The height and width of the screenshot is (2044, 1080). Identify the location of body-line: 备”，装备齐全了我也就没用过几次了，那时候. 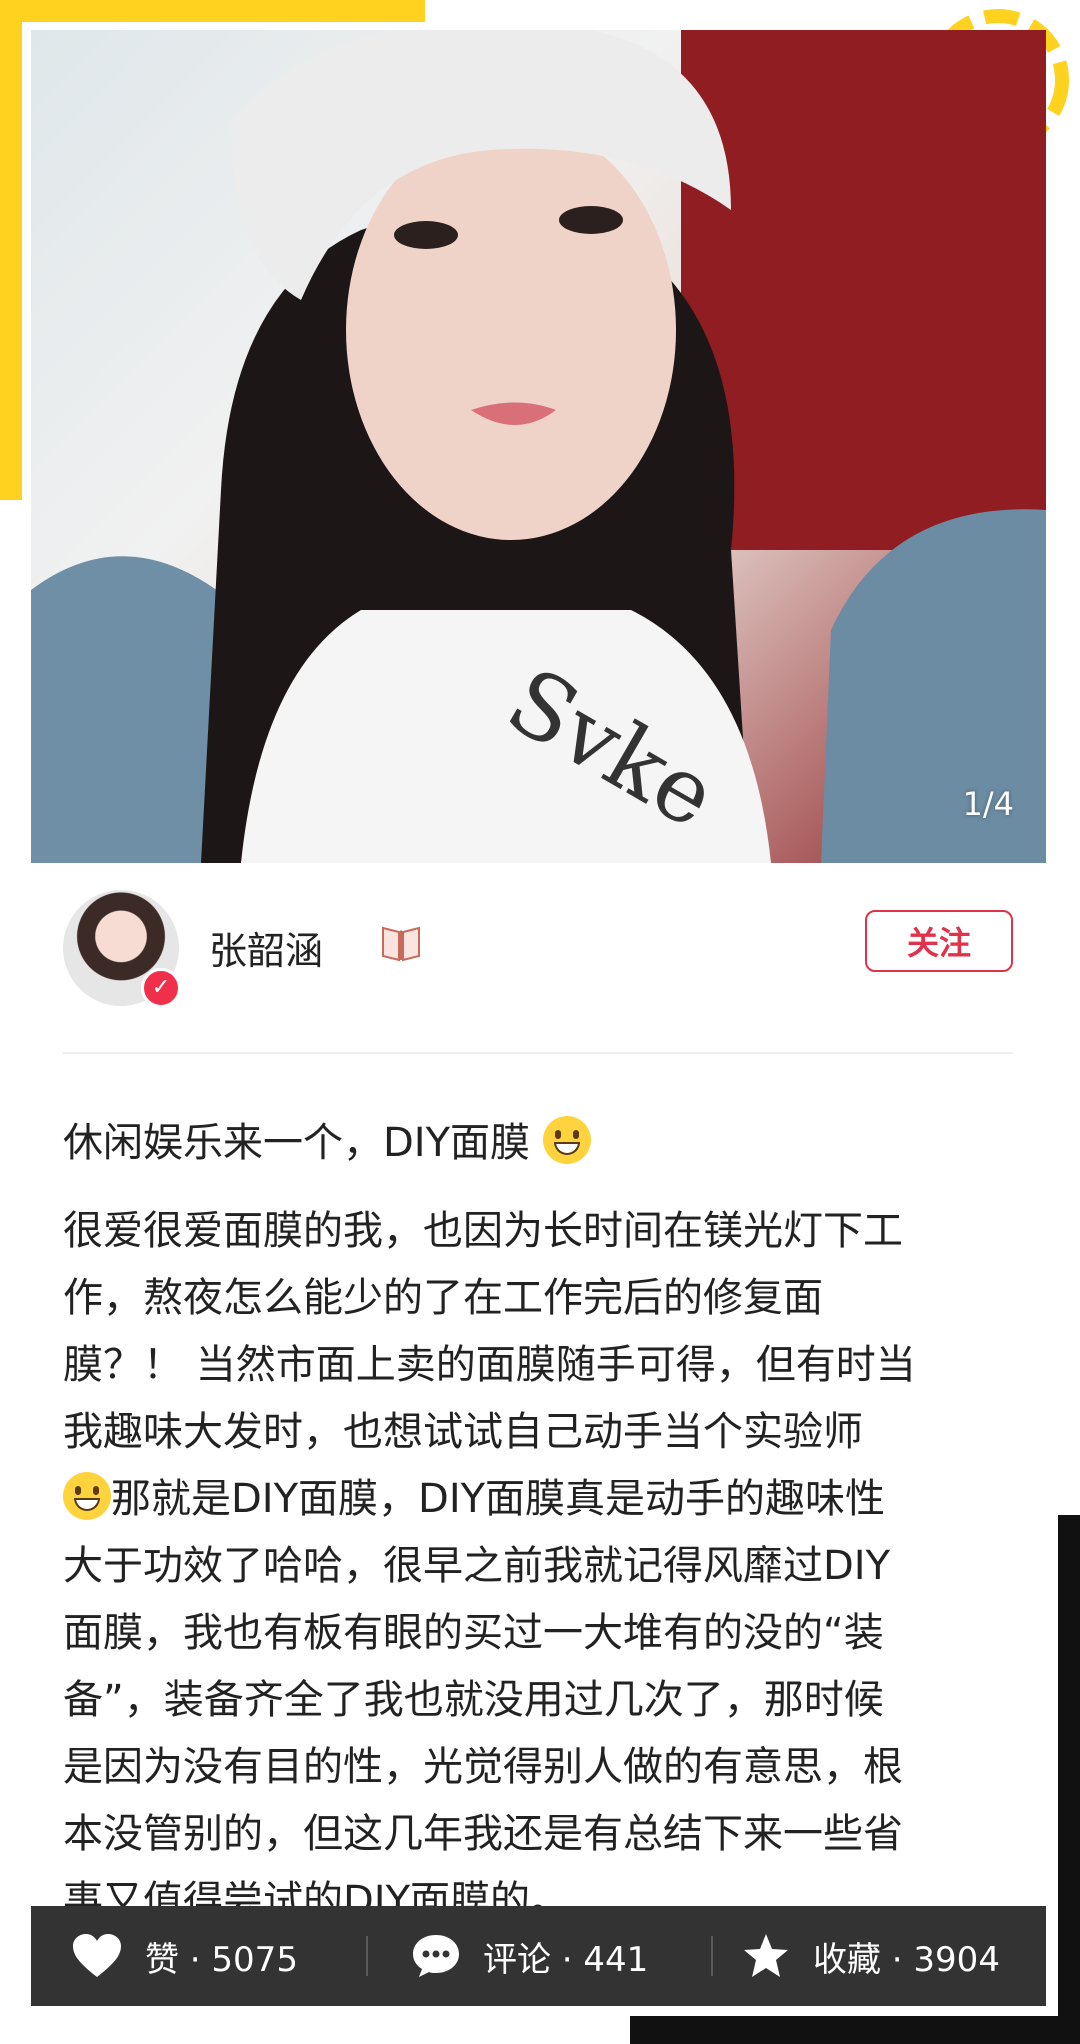
(473, 1700).